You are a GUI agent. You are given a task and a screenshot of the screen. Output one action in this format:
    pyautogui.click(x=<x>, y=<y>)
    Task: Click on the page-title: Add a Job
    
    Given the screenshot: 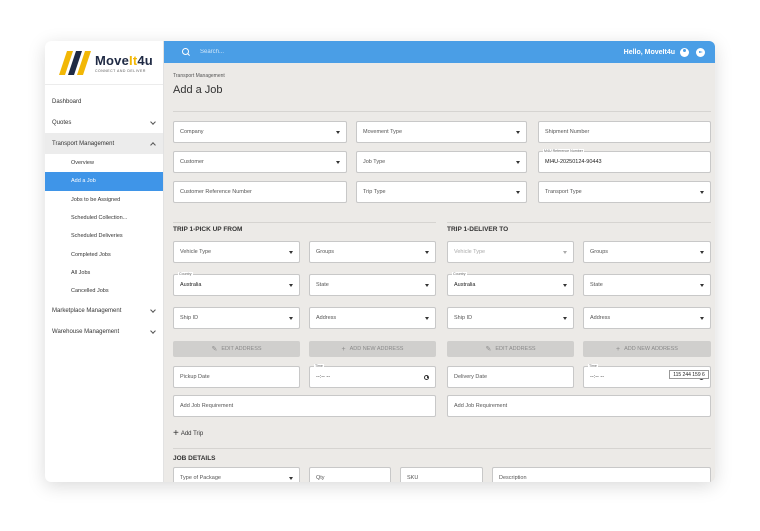 What is the action you would take?
    pyautogui.click(x=198, y=90)
    